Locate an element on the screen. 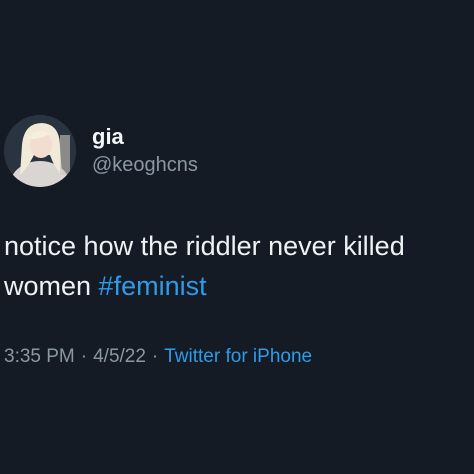 The height and width of the screenshot is (474, 474). profile-photo-icon is located at coordinates (40, 151).